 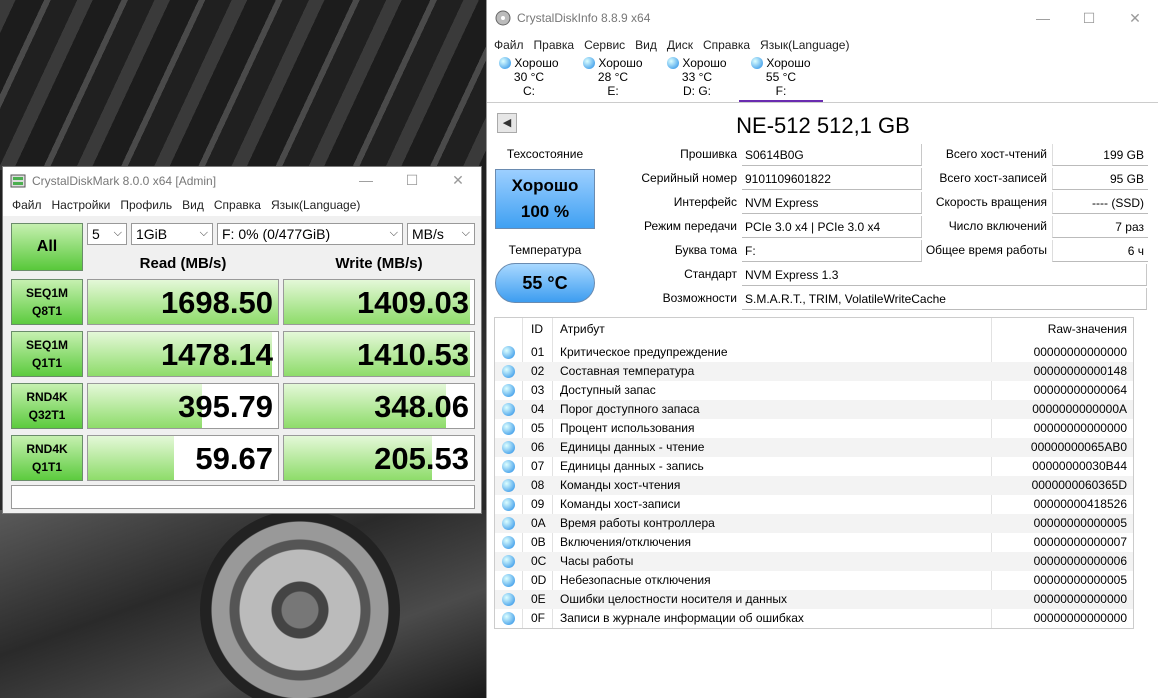 What do you see at coordinates (379, 263) in the screenshot?
I see `write-header: Write (MB/s)` at bounding box center [379, 263].